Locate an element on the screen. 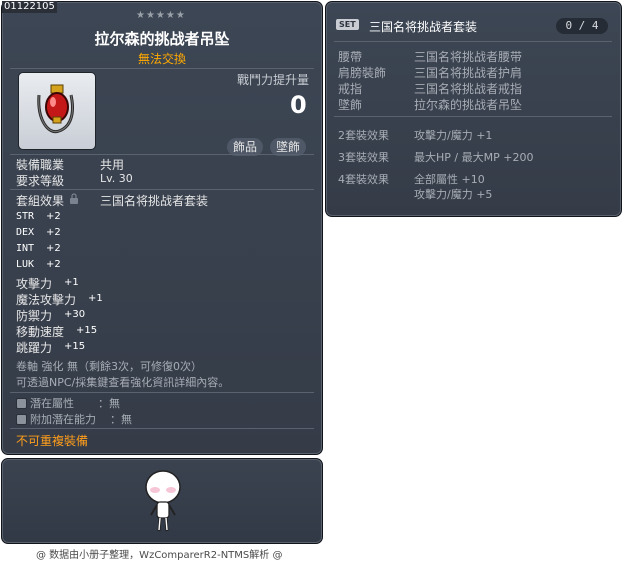 Image resolution: width=622 pixels, height=562 pixels. set-item-name: 三国名将挑战者护肩 is located at coordinates (468, 73).